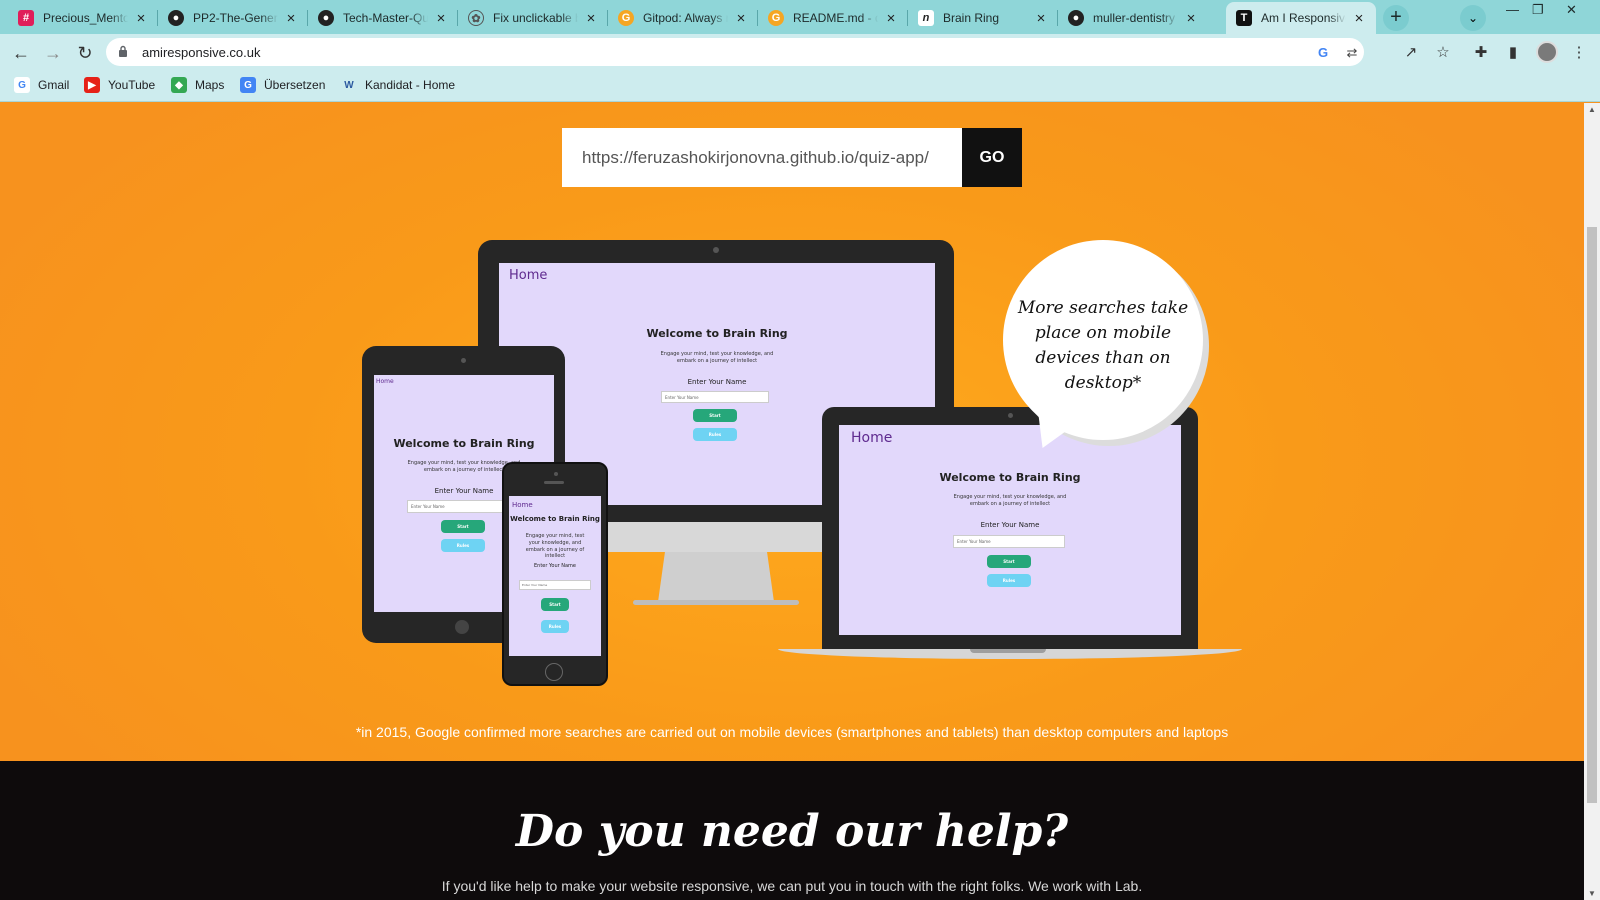  Describe the element at coordinates (248, 85) in the screenshot. I see `translate-icon: G` at that location.